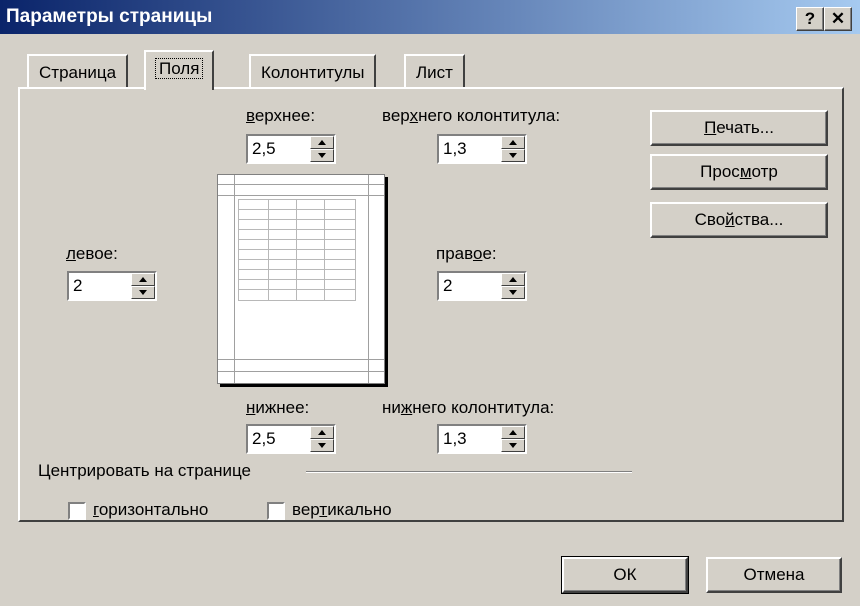  I want to click on top-margin-spinner: 2,5, so click(291, 149).